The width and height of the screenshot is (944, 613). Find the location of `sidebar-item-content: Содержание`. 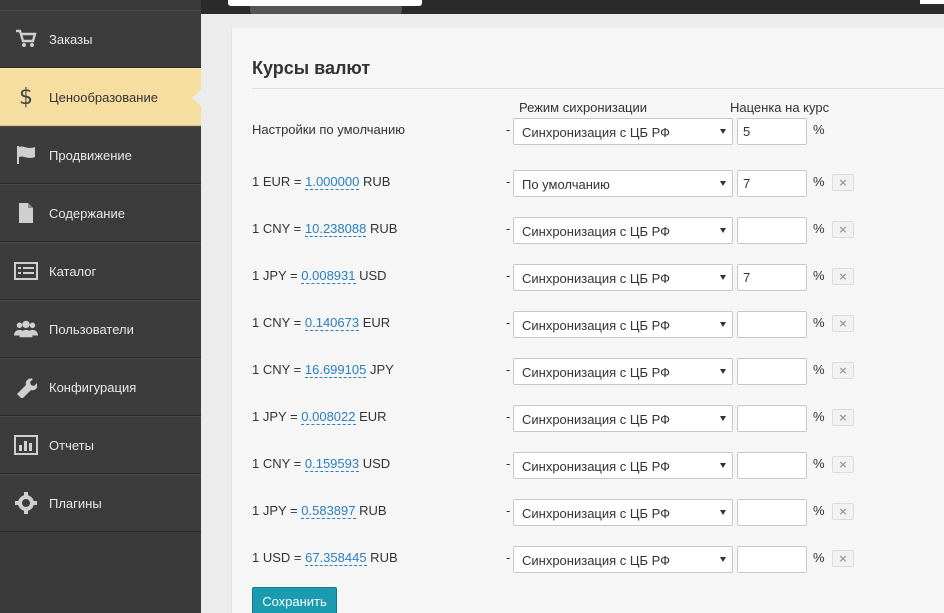

sidebar-item-content: Содержание is located at coordinates (100, 213).